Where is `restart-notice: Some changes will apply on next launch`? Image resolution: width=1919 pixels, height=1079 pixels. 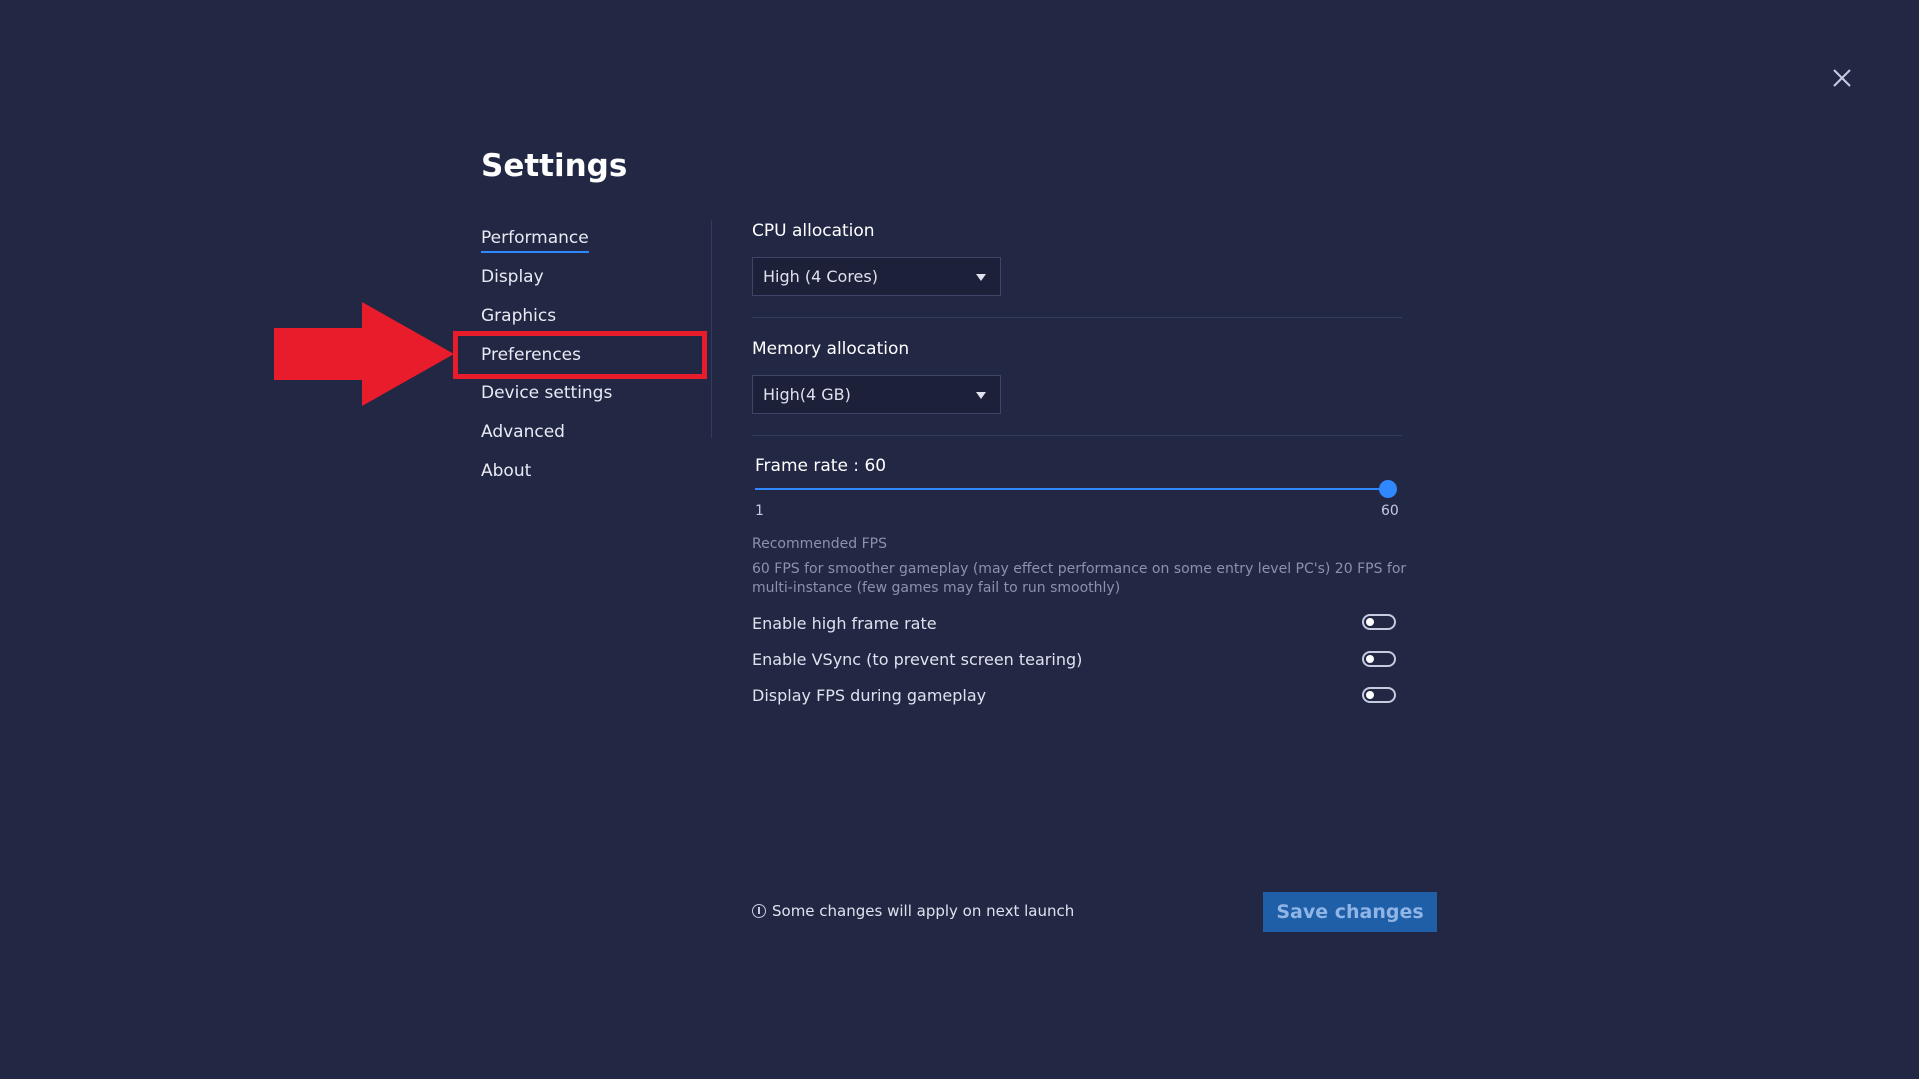 restart-notice: Some changes will apply on next launch is located at coordinates (923, 911).